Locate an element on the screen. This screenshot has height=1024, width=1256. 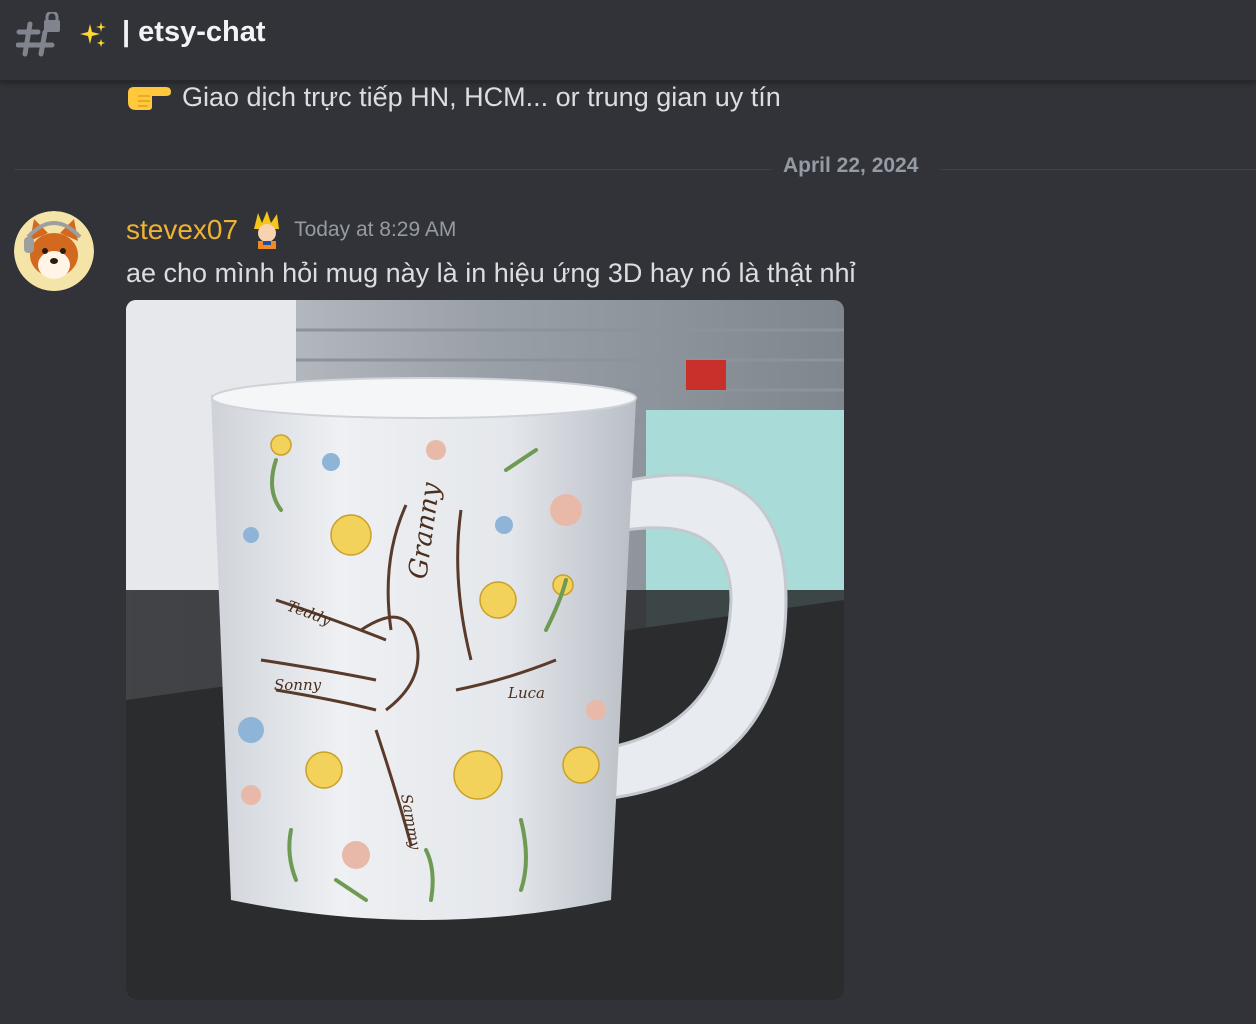
shiba-dog-avatar is located at coordinates (54, 251).